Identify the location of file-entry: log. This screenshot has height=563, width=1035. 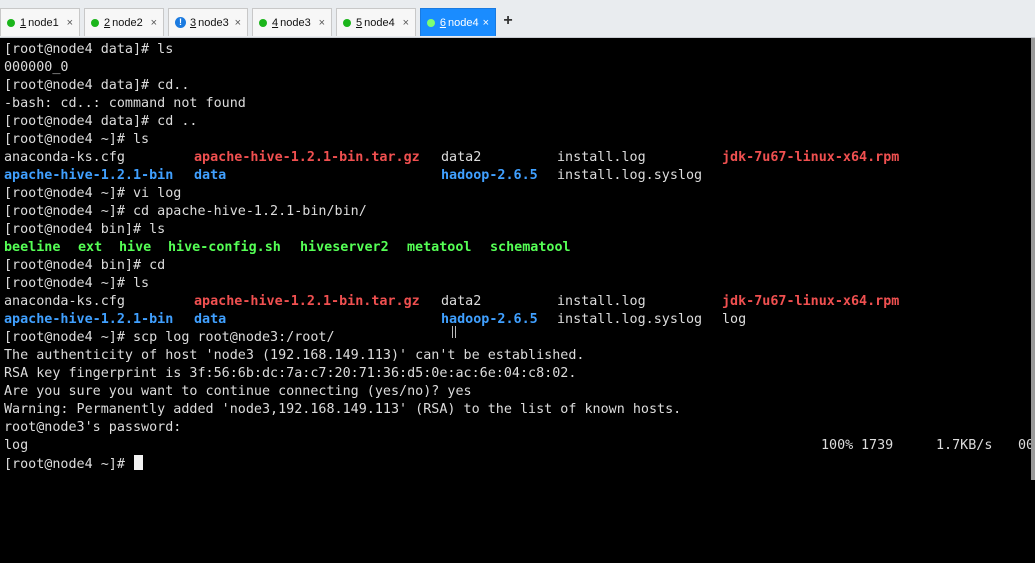
(734, 319).